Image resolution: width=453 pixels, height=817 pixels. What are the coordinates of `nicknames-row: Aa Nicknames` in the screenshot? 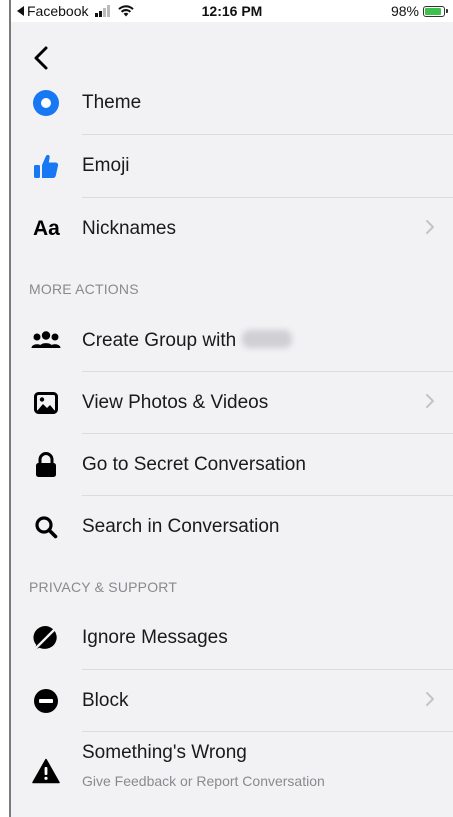 It's located at (232, 229).